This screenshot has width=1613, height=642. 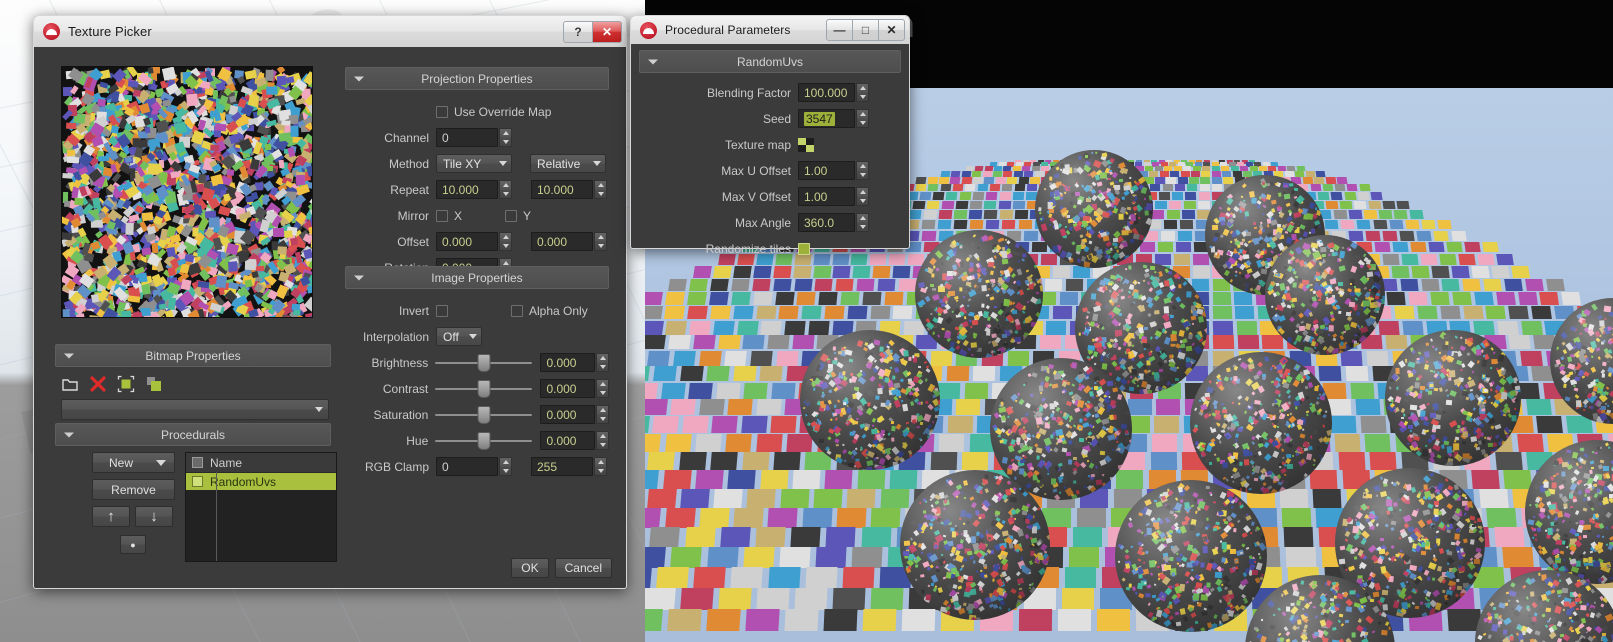 What do you see at coordinates (648, 30) in the screenshot?
I see `app-logo-icon` at bounding box center [648, 30].